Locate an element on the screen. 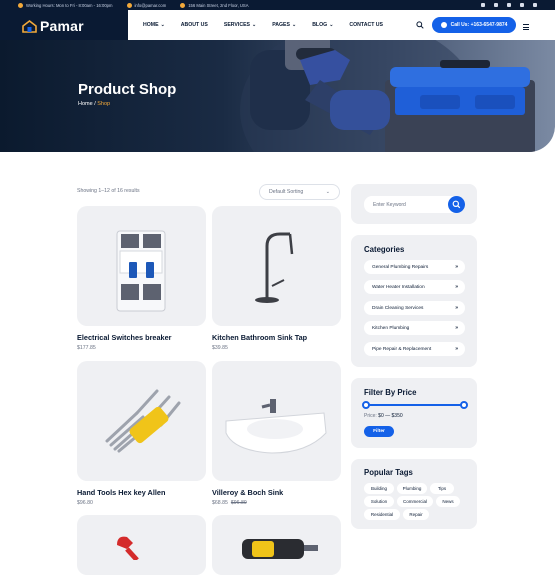 The width and height of the screenshot is (555, 575). price-current: $39.85 is located at coordinates (220, 348).